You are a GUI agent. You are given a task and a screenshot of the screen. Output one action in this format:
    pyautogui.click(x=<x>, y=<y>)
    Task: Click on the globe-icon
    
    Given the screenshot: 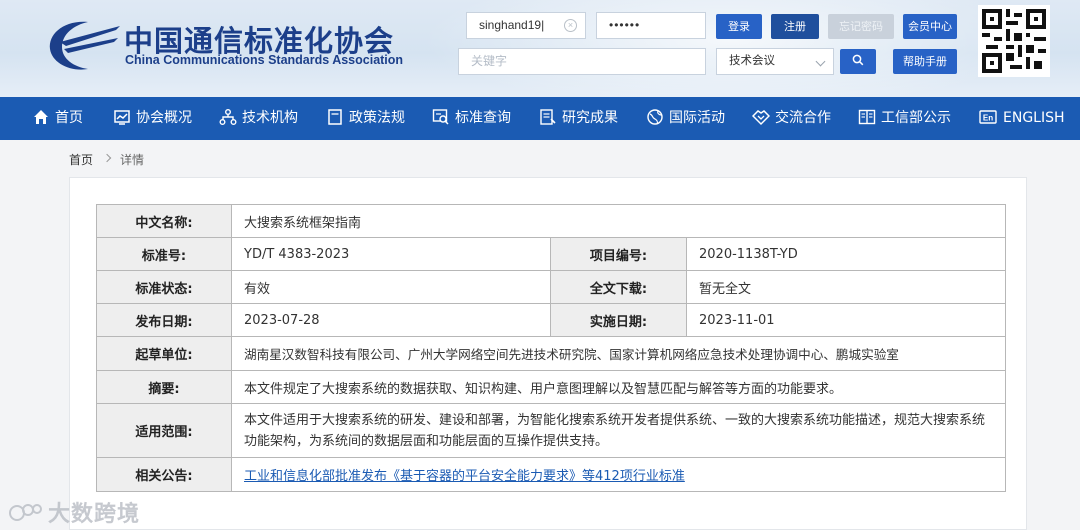 What is the action you would take?
    pyautogui.click(x=655, y=117)
    